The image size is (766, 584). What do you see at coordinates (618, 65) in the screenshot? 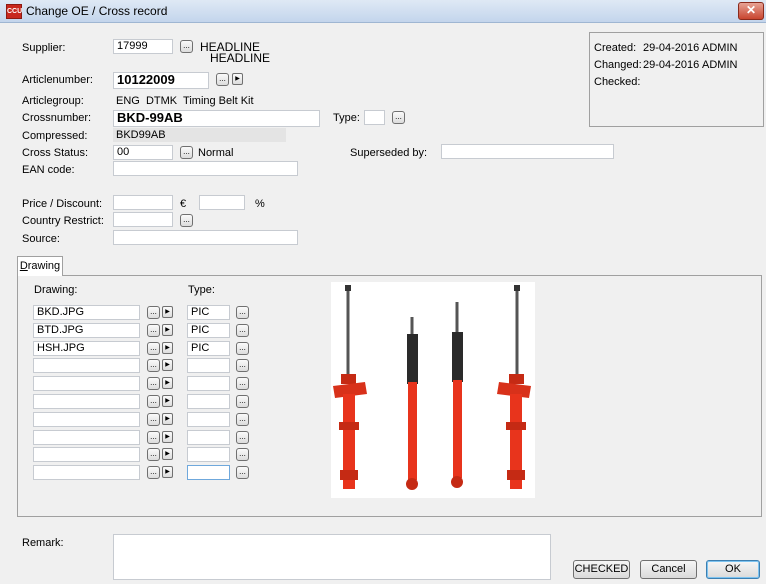
I see `changed-label: Changed:` at bounding box center [618, 65].